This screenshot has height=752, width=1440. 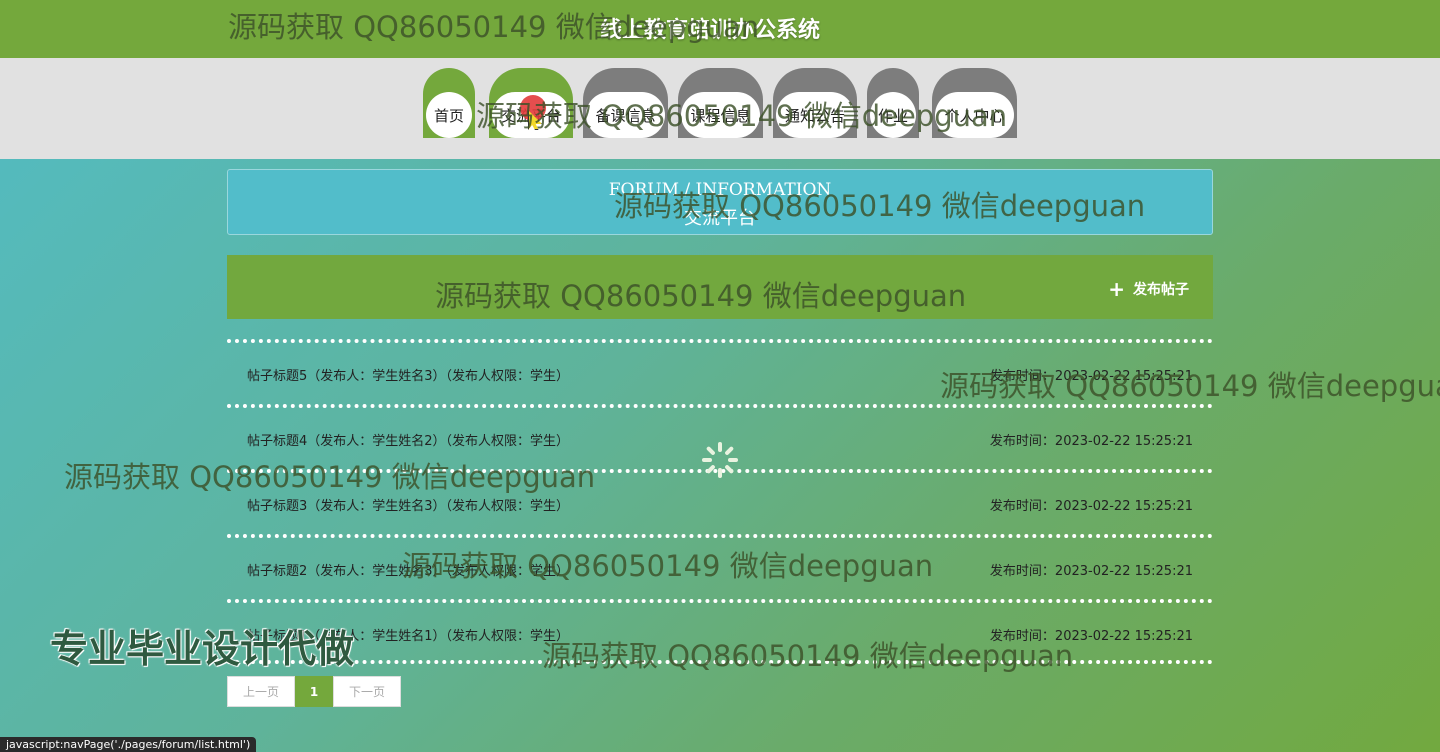 I want to click on current-page-button: 1, so click(x=314, y=691).